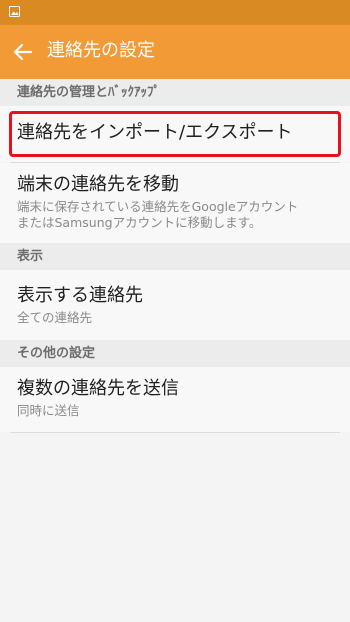 The width and height of the screenshot is (350, 622). What do you see at coordinates (175, 12) in the screenshot?
I see `status-bar` at bounding box center [175, 12].